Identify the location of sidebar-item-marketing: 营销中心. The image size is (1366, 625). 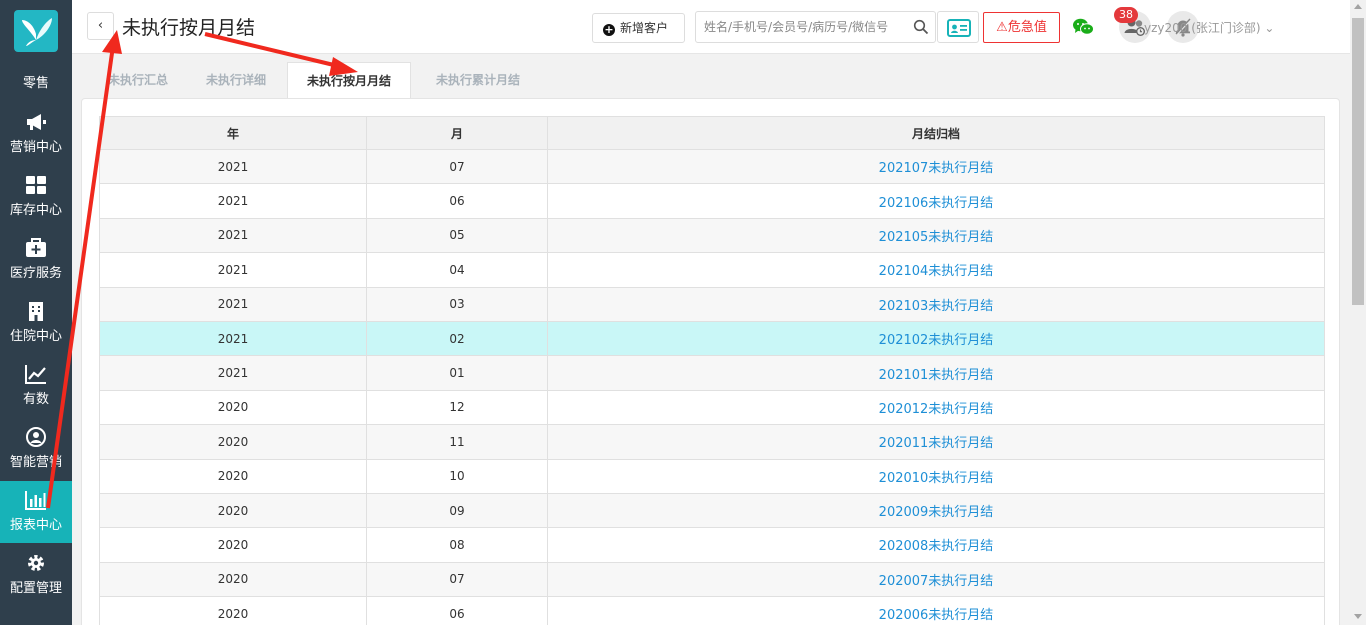
(36, 134).